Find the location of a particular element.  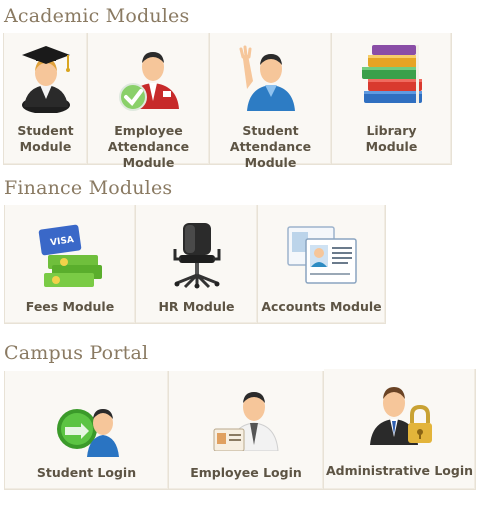

employee-login-label: Employee Login is located at coordinates (246, 472).